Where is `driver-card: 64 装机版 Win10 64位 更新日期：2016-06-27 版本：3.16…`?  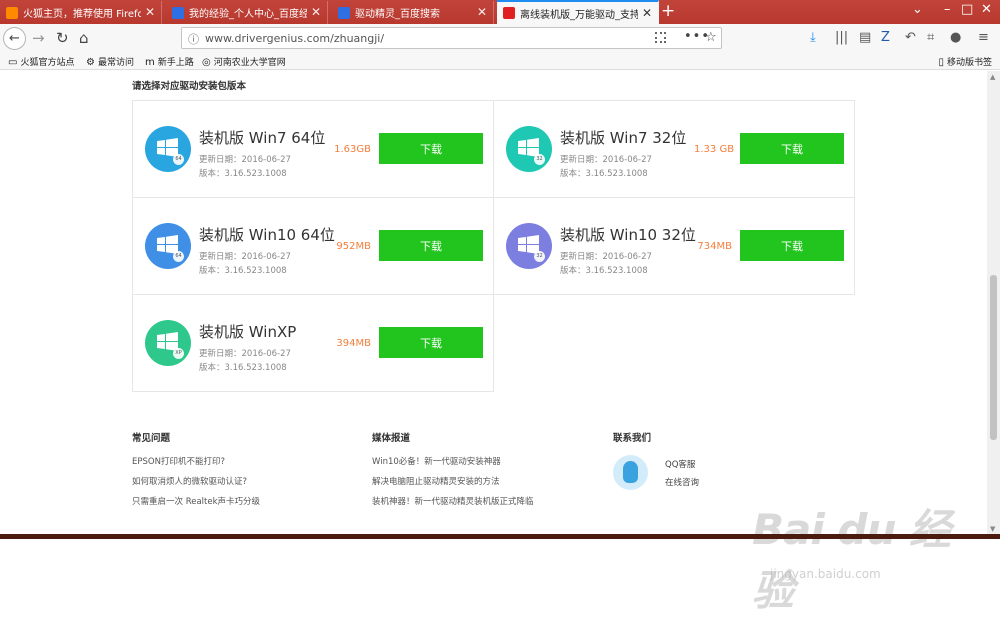 driver-card: 64 装机版 Win10 64位 更新日期：2016-06-27 版本：3.16… is located at coordinates (313, 246).